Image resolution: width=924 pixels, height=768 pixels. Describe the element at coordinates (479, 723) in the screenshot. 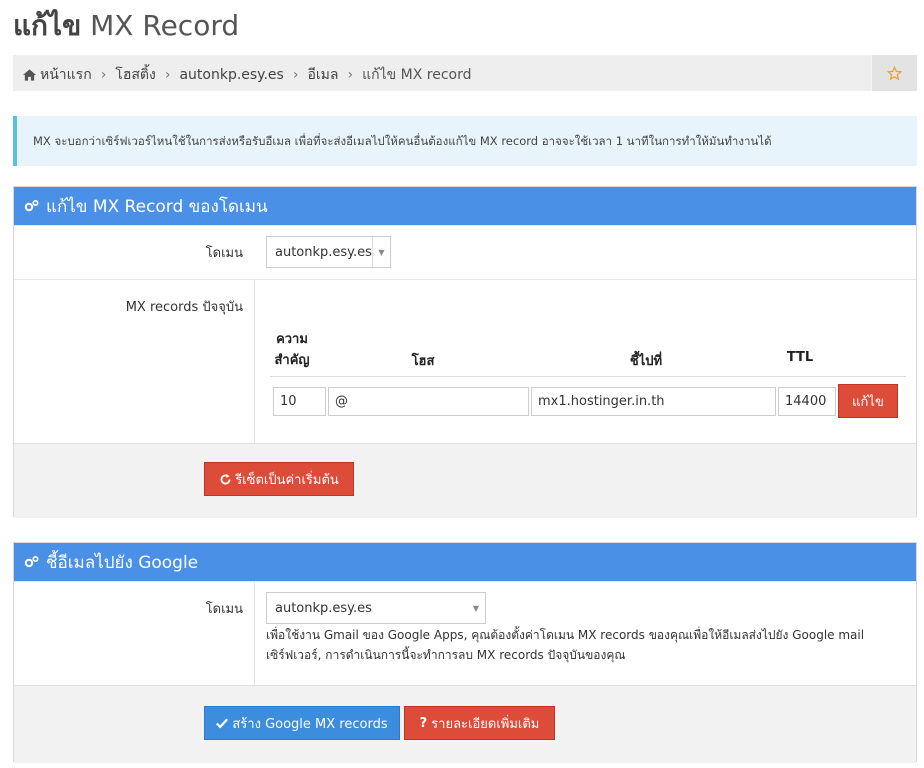

I see `more-details-button: ? รายละเอียดเพิ่มเติม` at that location.